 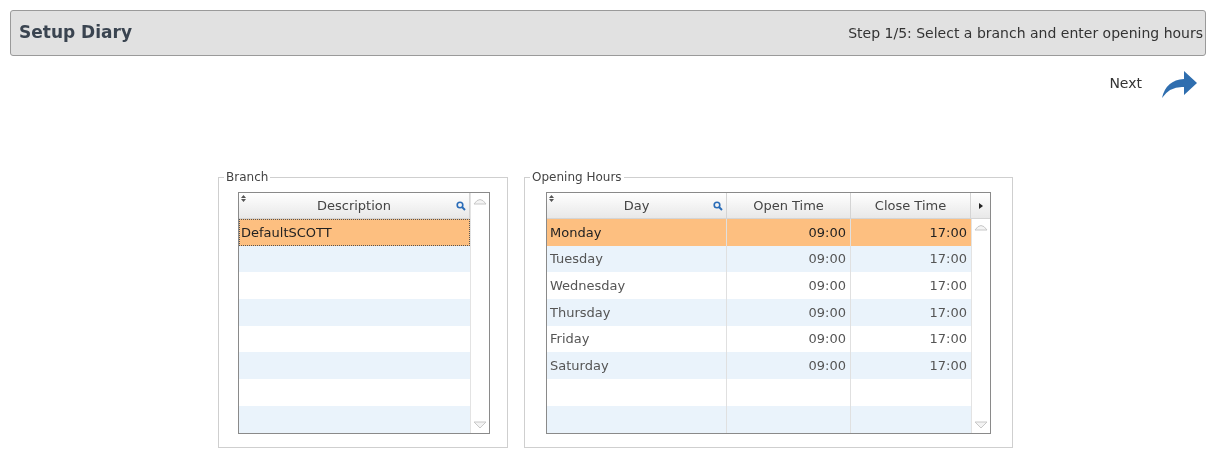 I want to click on table-row: Monday 09:00 17:00, so click(x=759, y=232).